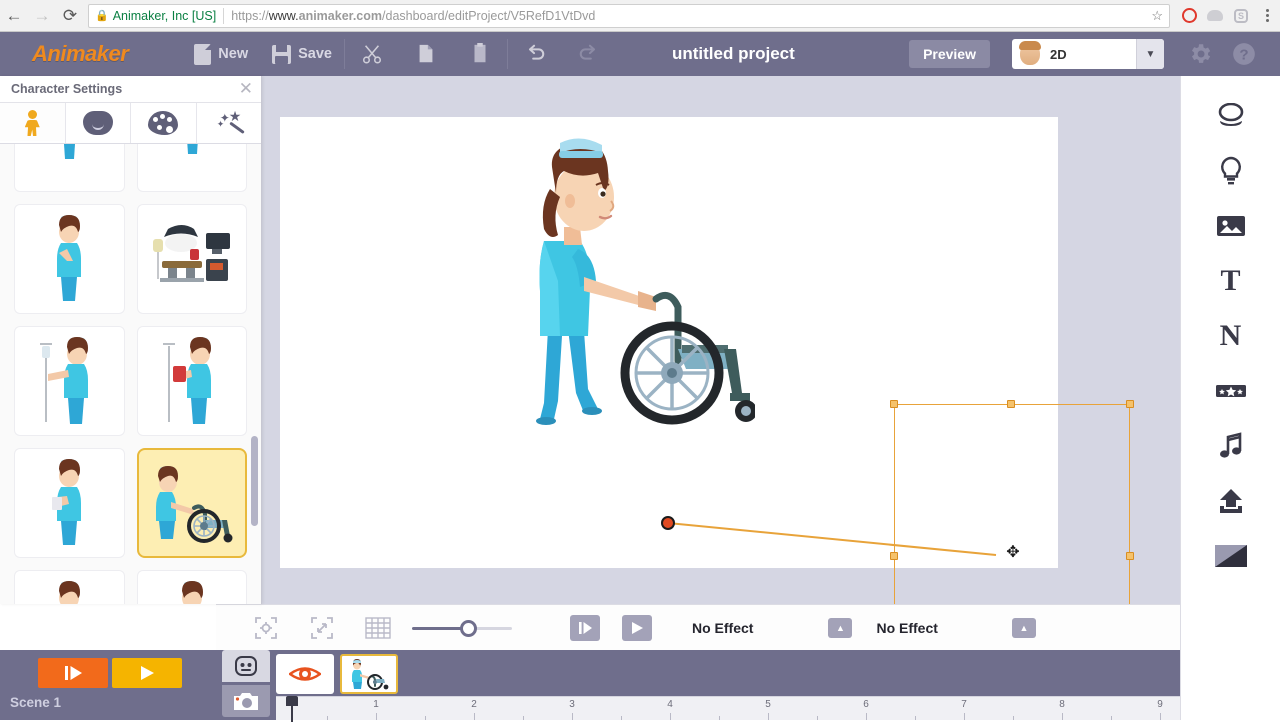 This screenshot has height=722, width=1280. I want to click on gear-icon, so click(1201, 53).